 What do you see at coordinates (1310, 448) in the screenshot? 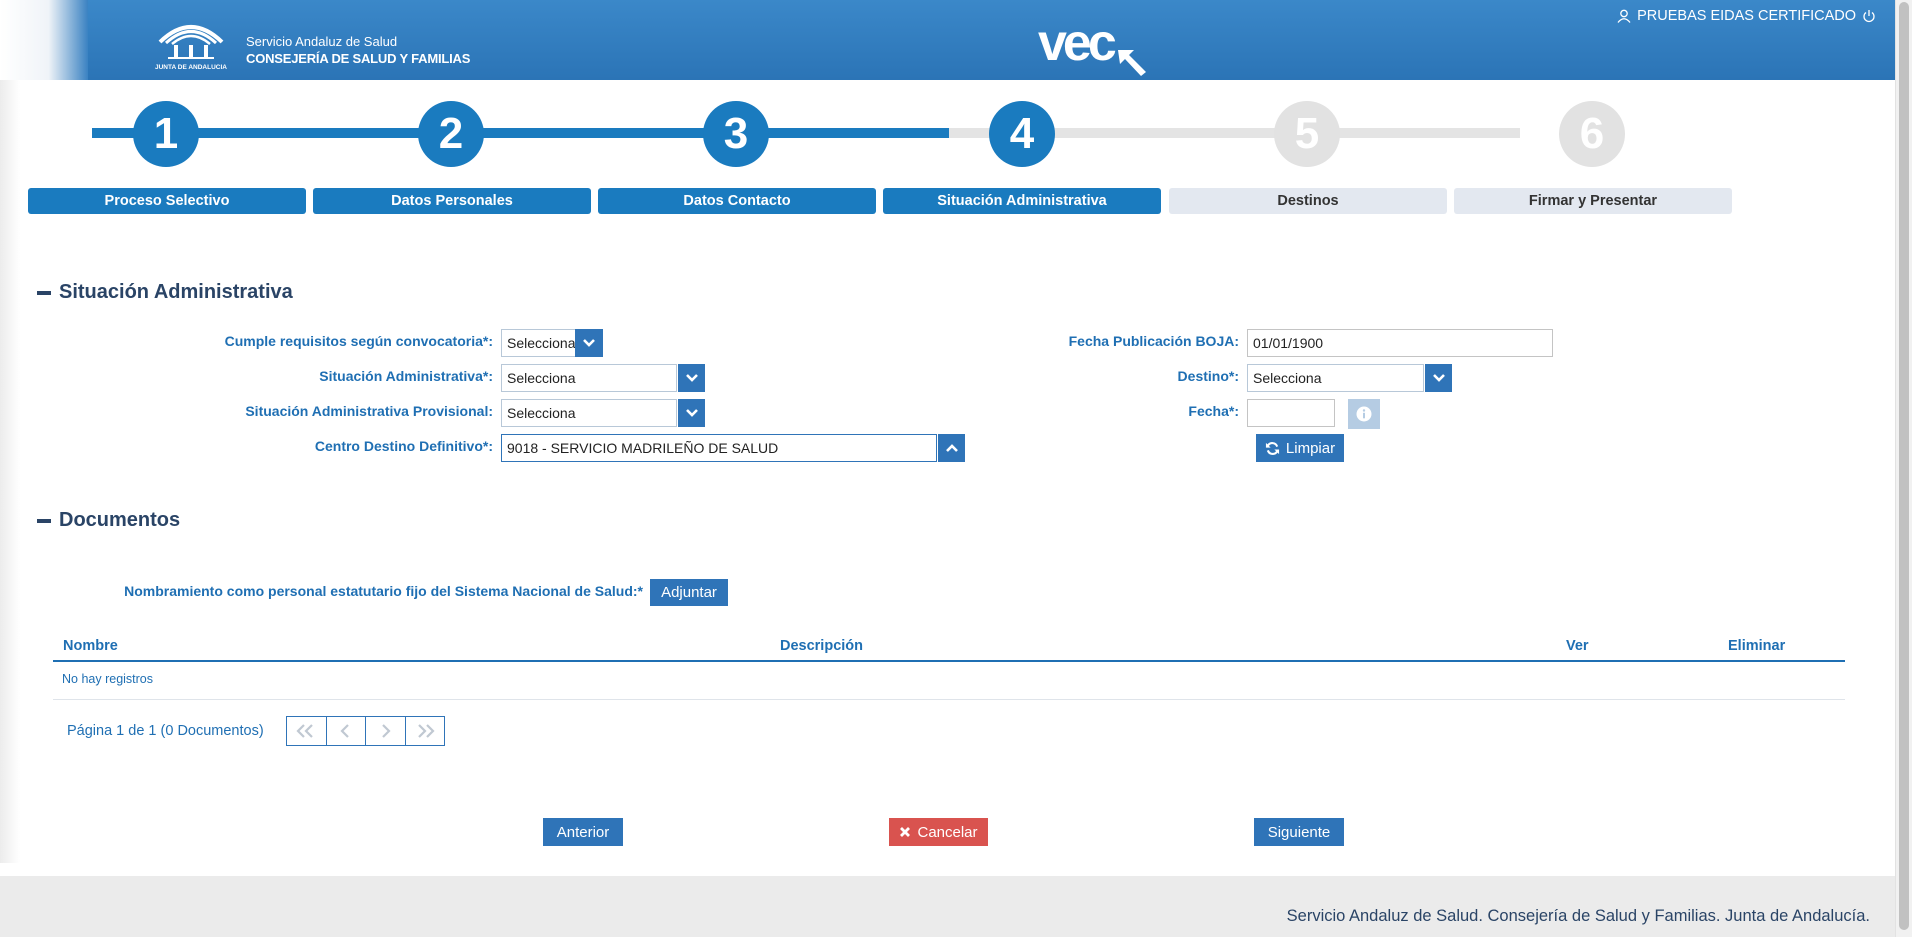
I see `limpiar-label: Limpiar` at bounding box center [1310, 448].